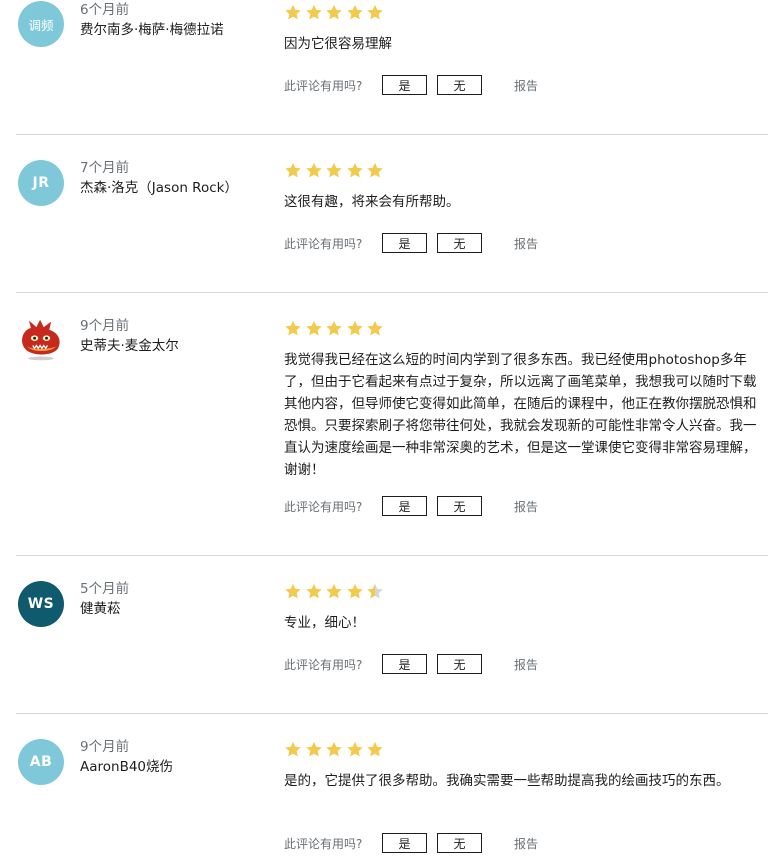 This screenshot has height=860, width=773. I want to click on dragon-avatar-icon, so click(41, 340).